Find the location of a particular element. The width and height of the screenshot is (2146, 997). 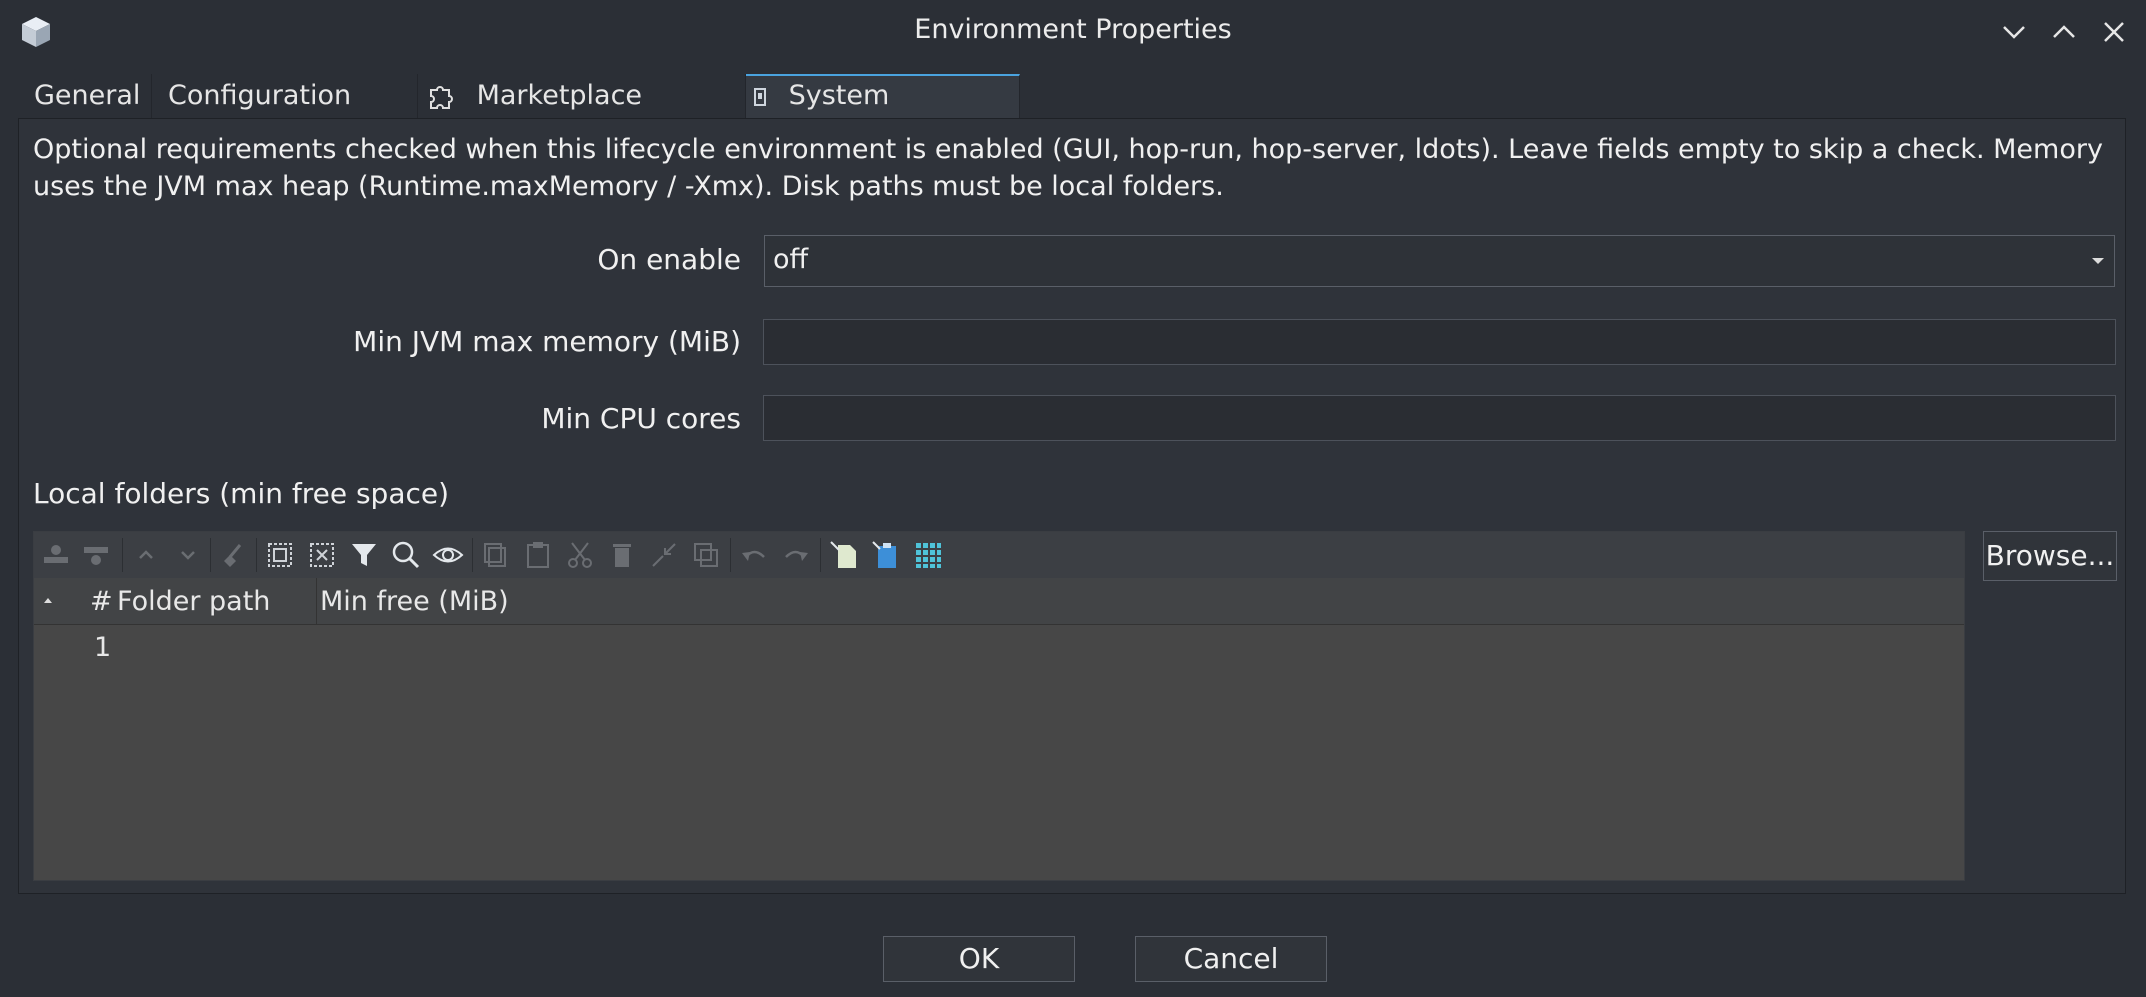

grid-icon is located at coordinates (928, 555).